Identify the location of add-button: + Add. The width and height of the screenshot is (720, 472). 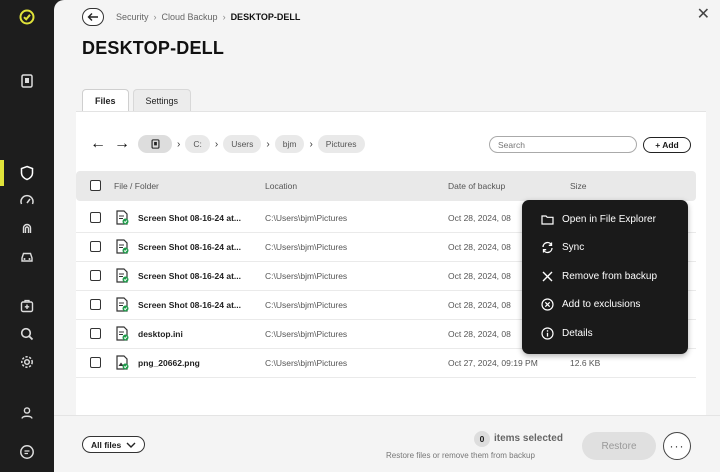
(667, 145).